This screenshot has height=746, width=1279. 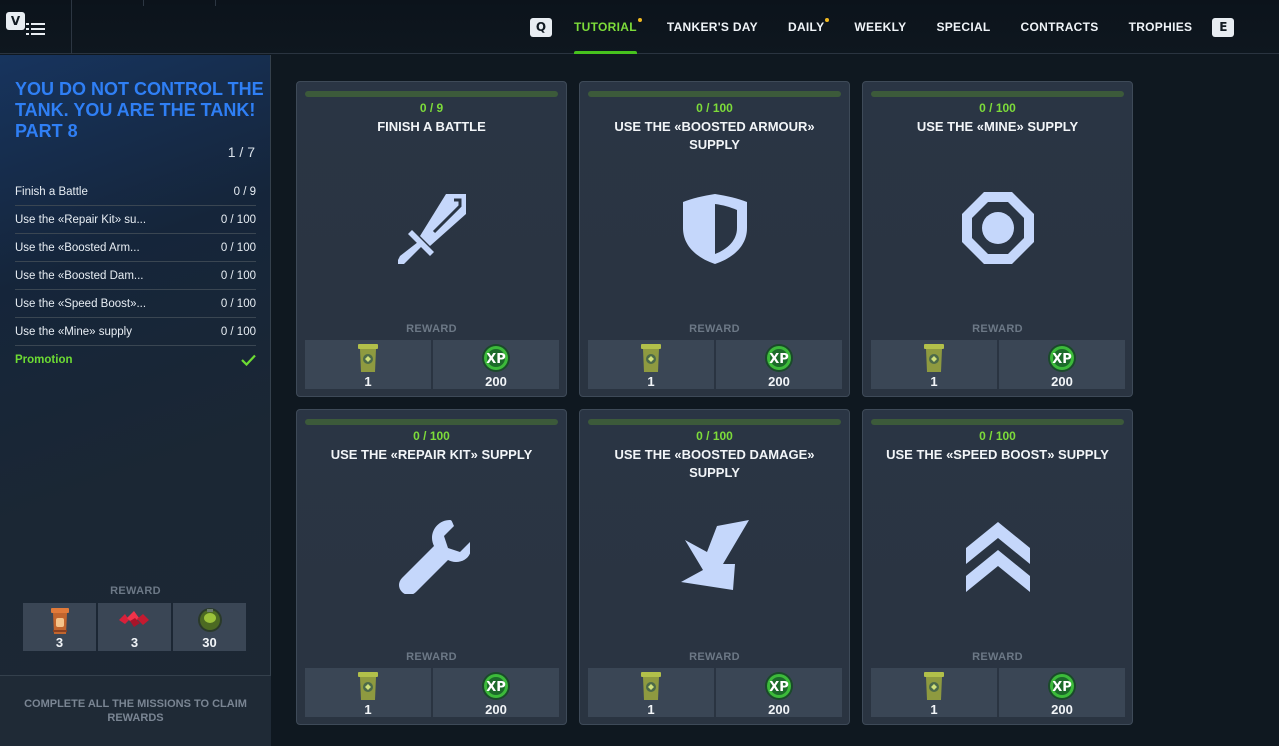 I want to click on next-tab-key: E, so click(x=1223, y=27).